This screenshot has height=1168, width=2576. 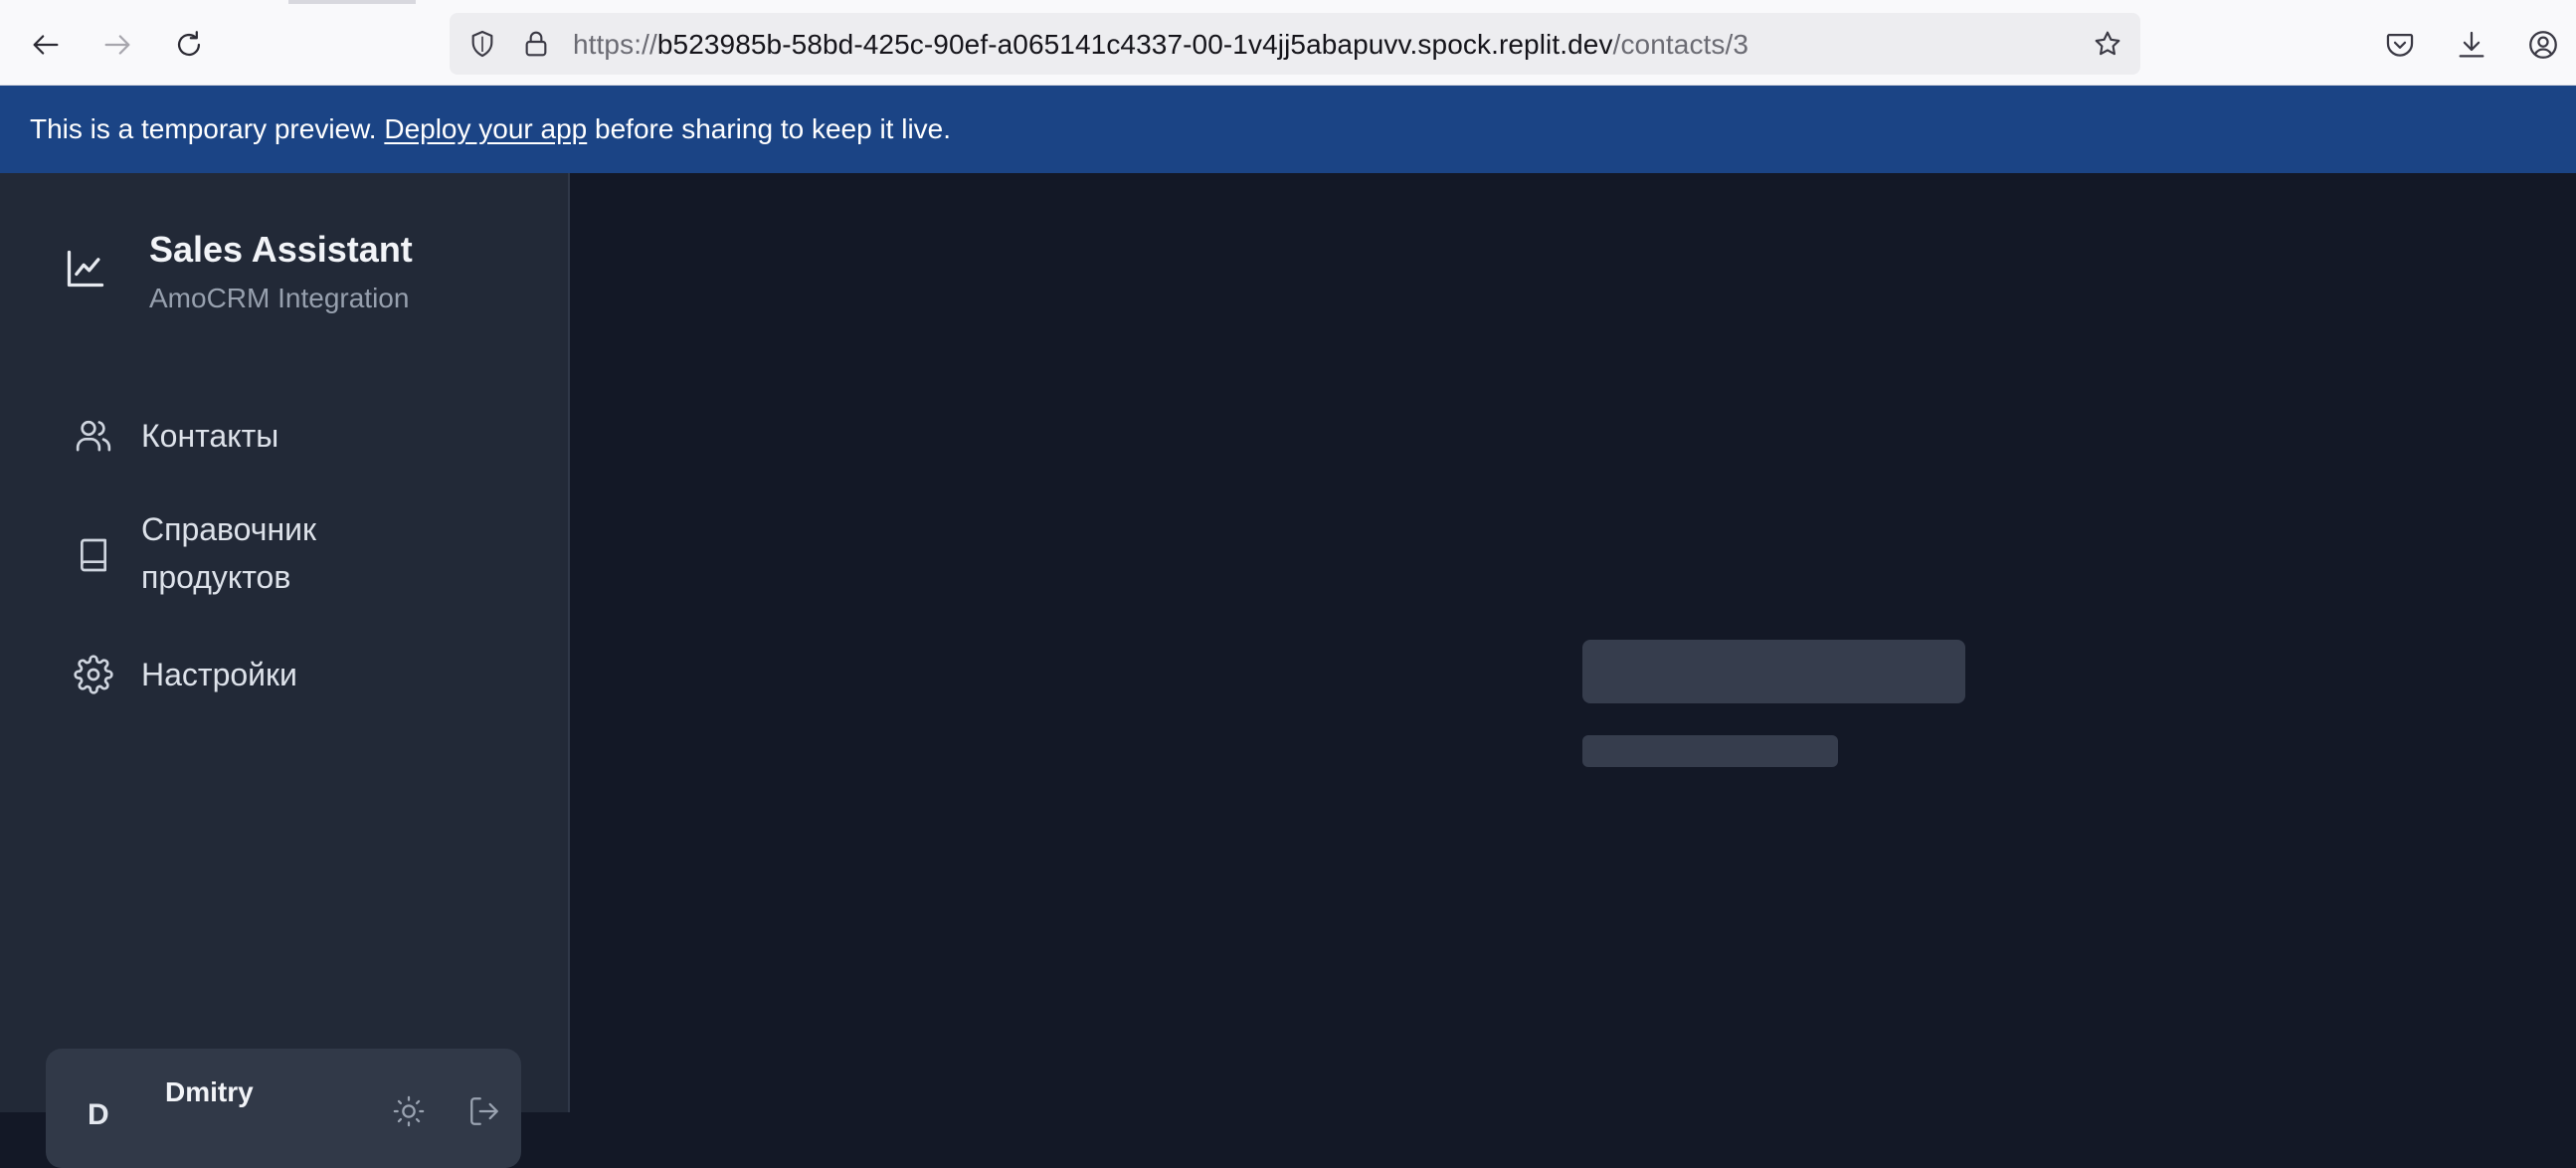 What do you see at coordinates (1773, 671) in the screenshot?
I see `loading-skeleton-title` at bounding box center [1773, 671].